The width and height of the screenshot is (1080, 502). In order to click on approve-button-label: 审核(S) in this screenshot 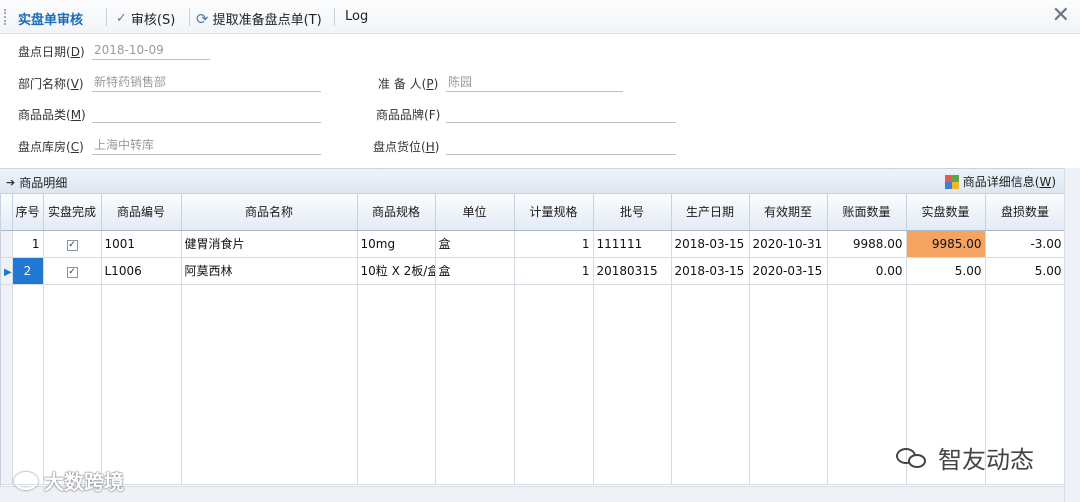, I will do `click(153, 20)`.